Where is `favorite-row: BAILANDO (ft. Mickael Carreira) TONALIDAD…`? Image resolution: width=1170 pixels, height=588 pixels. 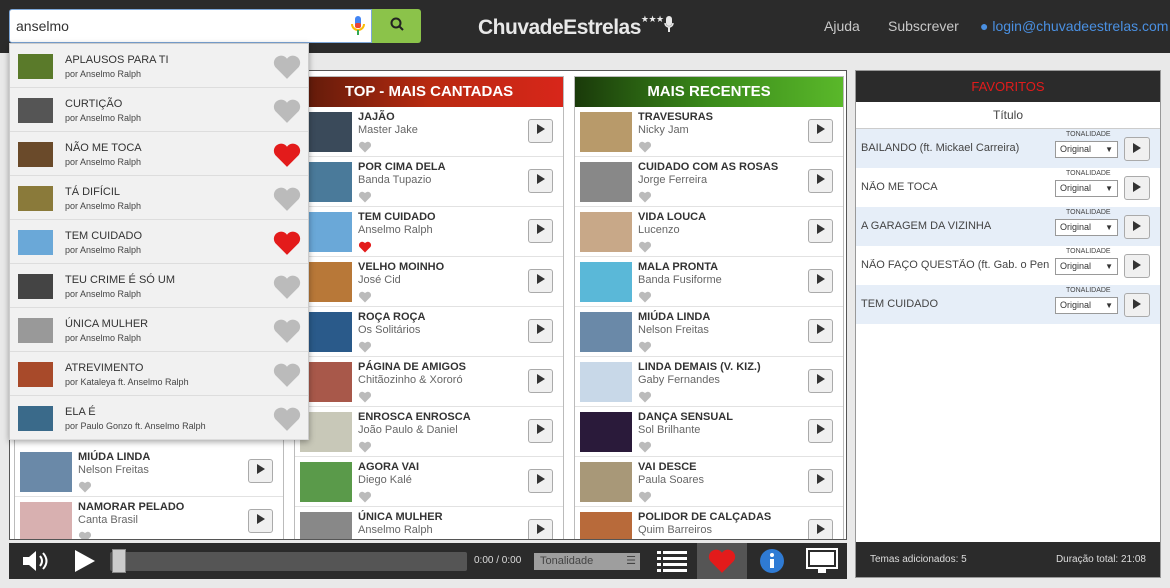 favorite-row: BAILANDO (ft. Mickael Carreira) TONALIDAD… is located at coordinates (1008, 148).